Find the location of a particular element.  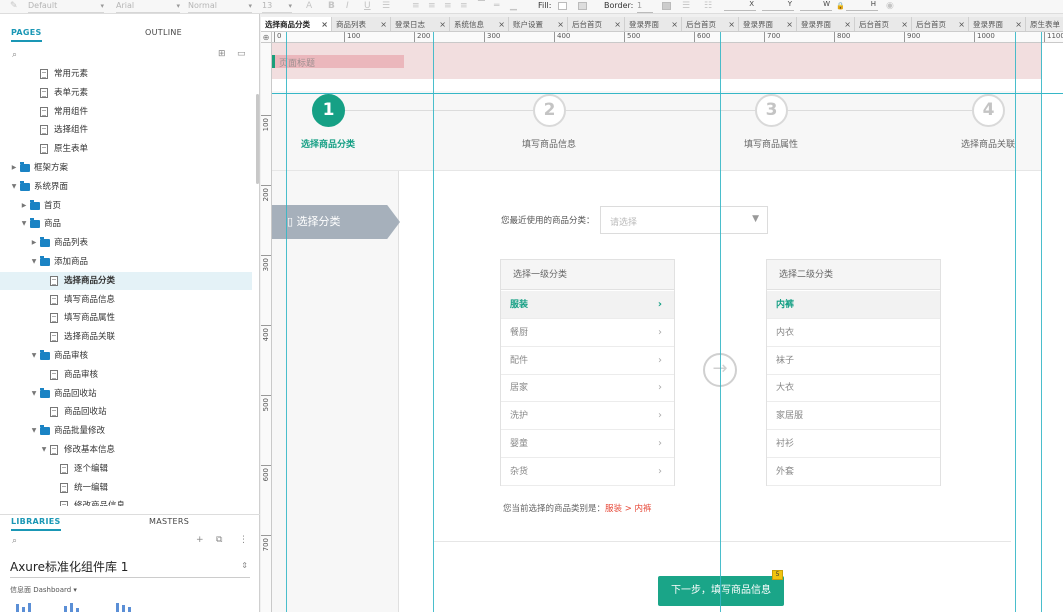

secondary-category-item: 袜子 is located at coordinates (853, 361).